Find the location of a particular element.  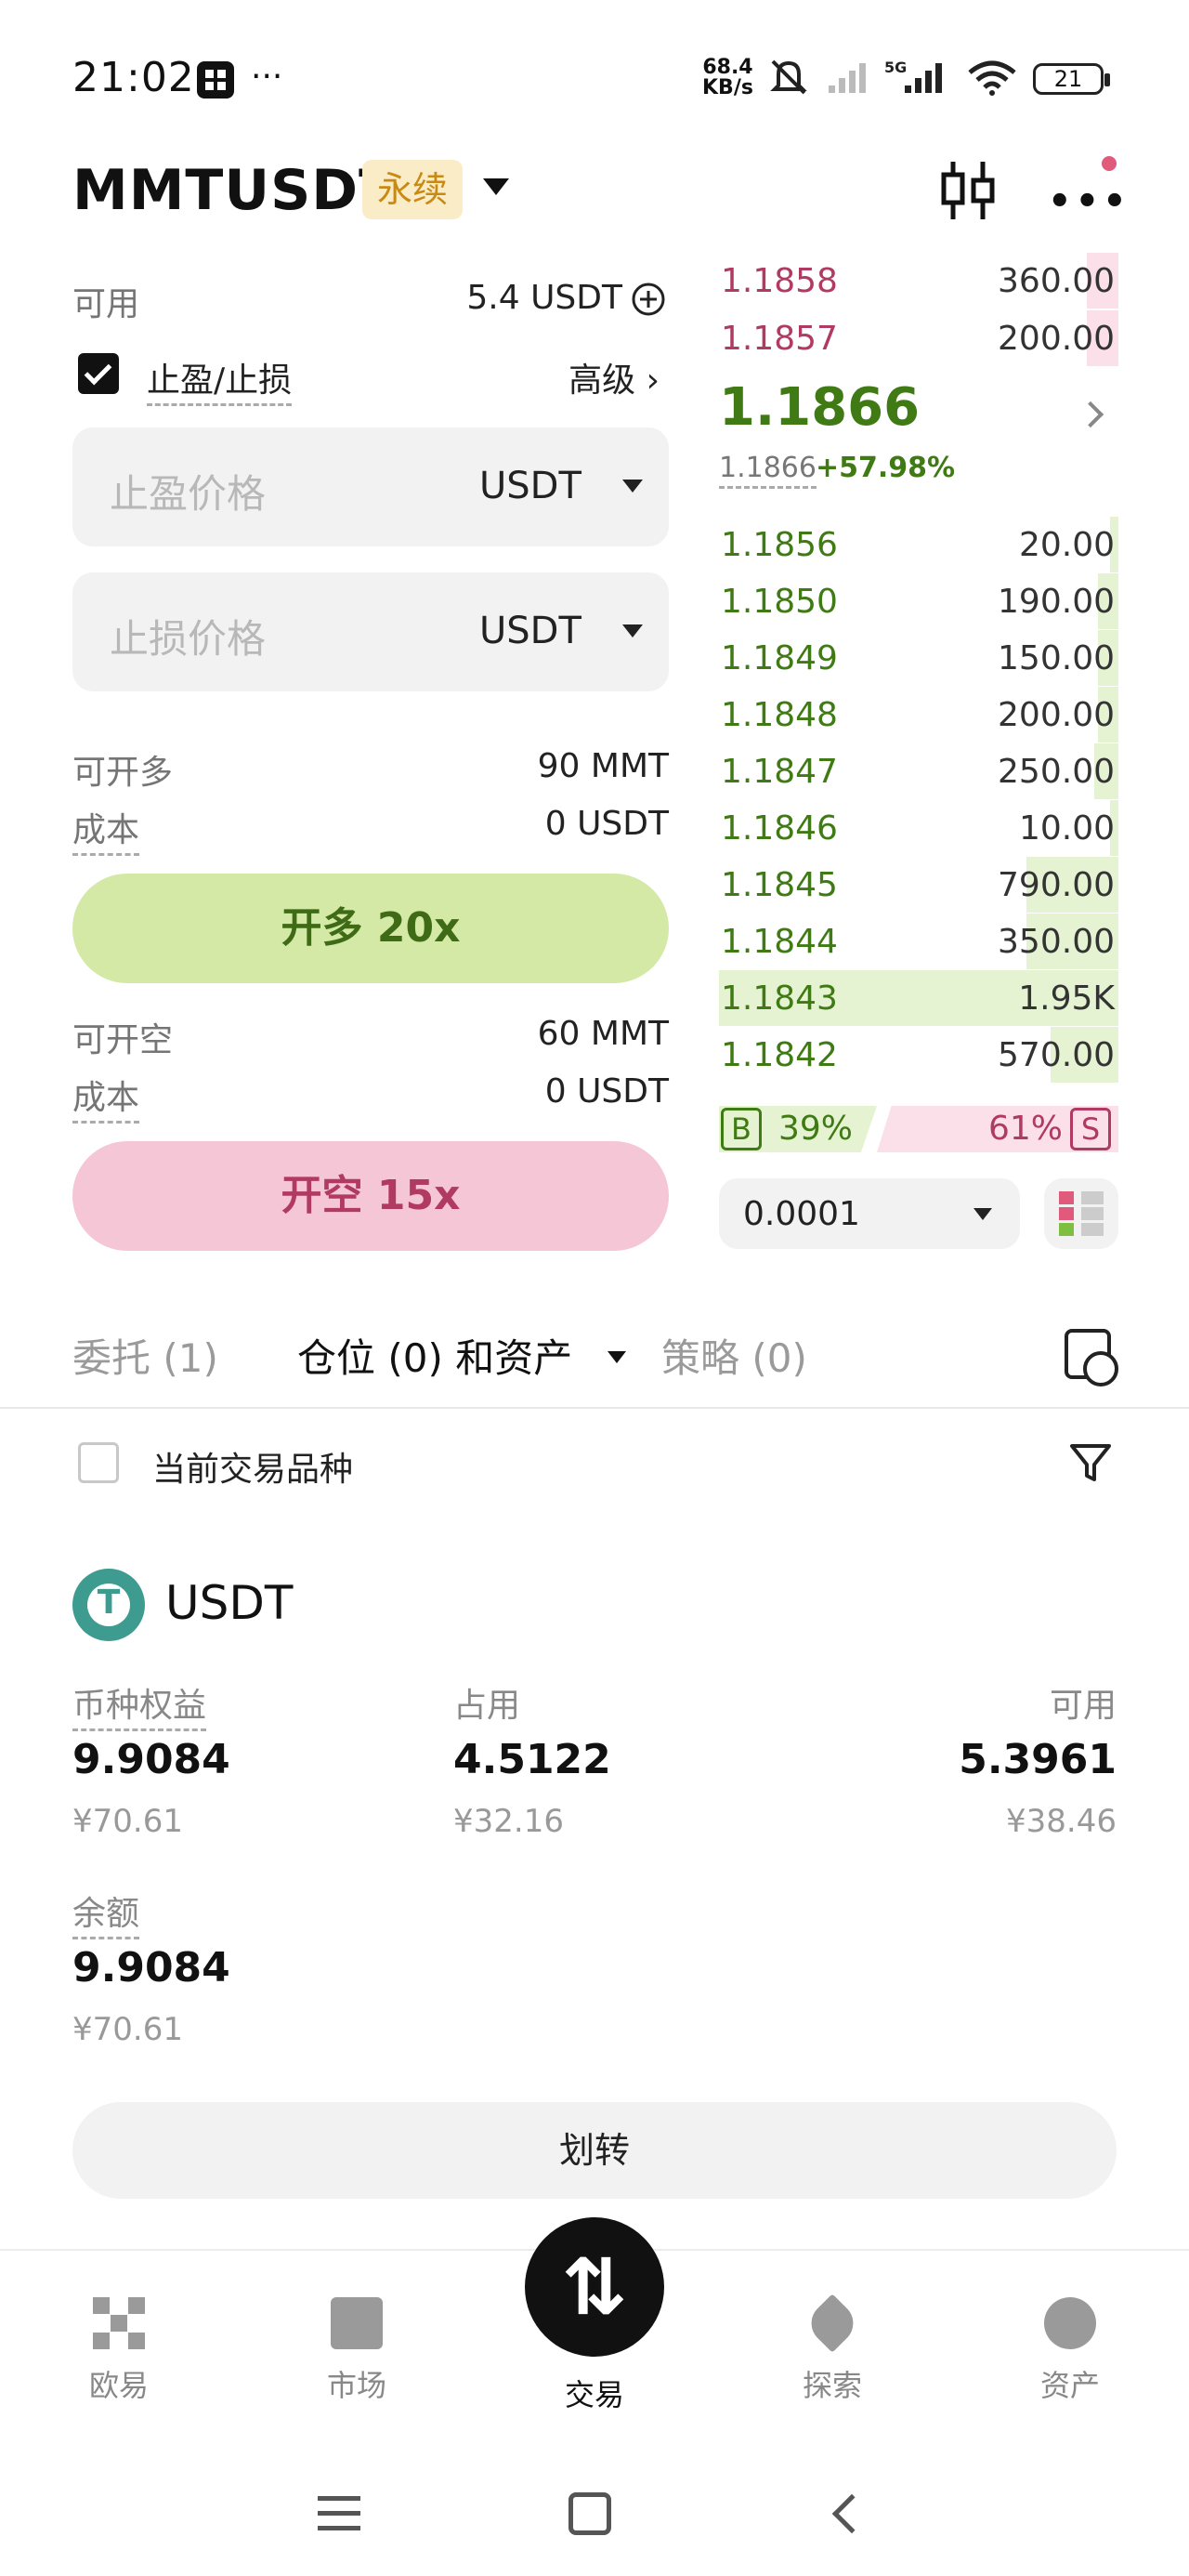

bid-row: 1.1844 350.00 is located at coordinates (918, 941).